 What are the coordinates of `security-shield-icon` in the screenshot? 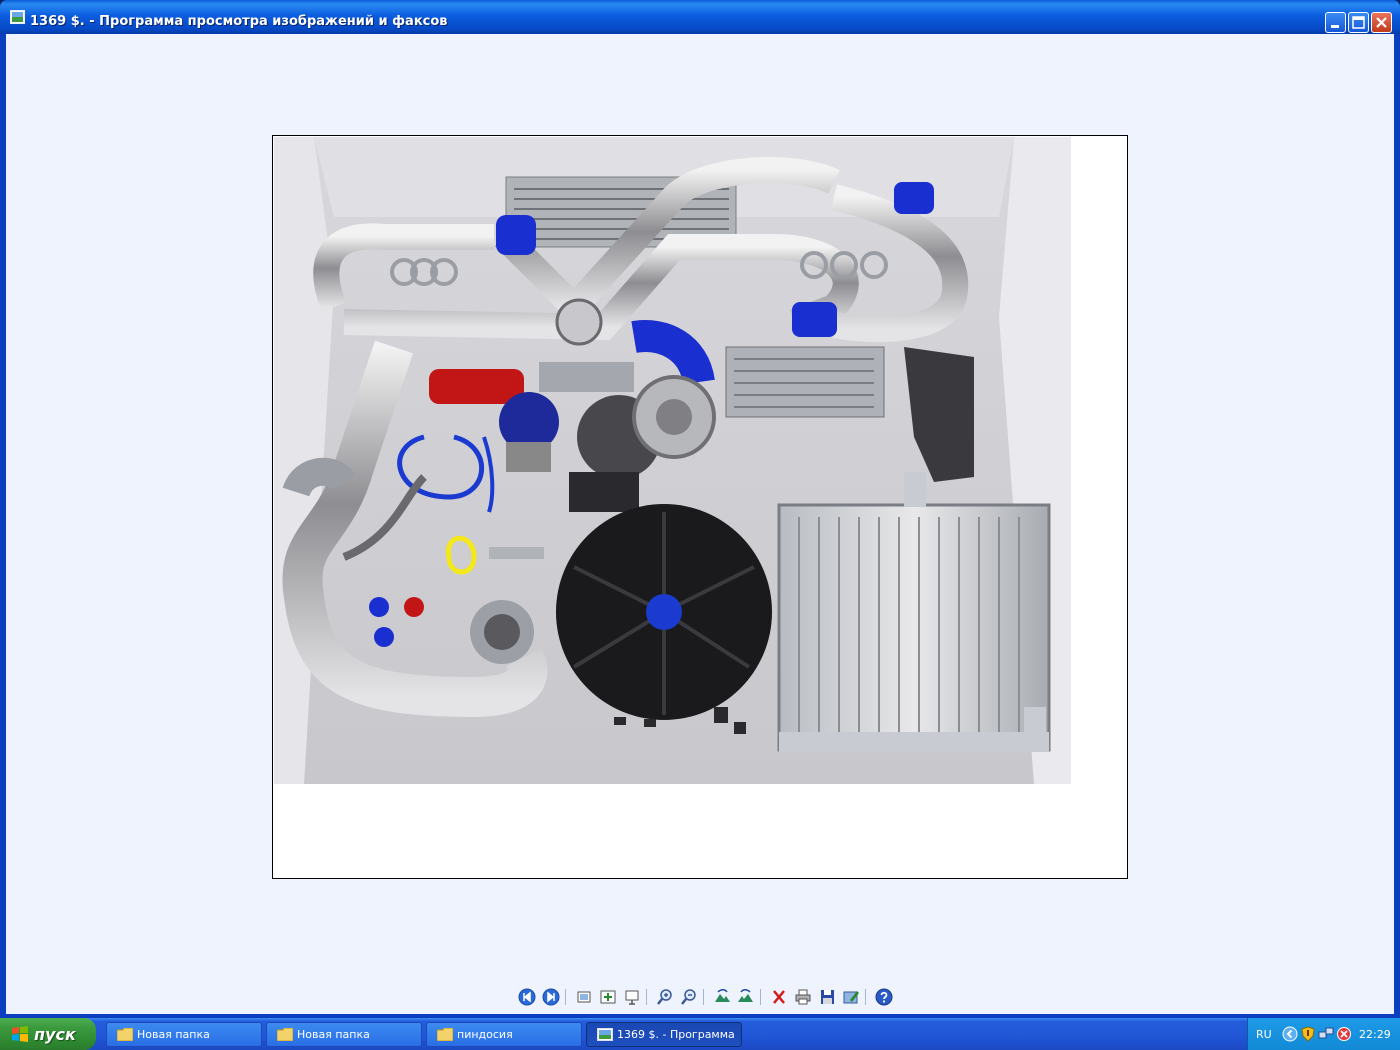 It's located at (1308, 1034).